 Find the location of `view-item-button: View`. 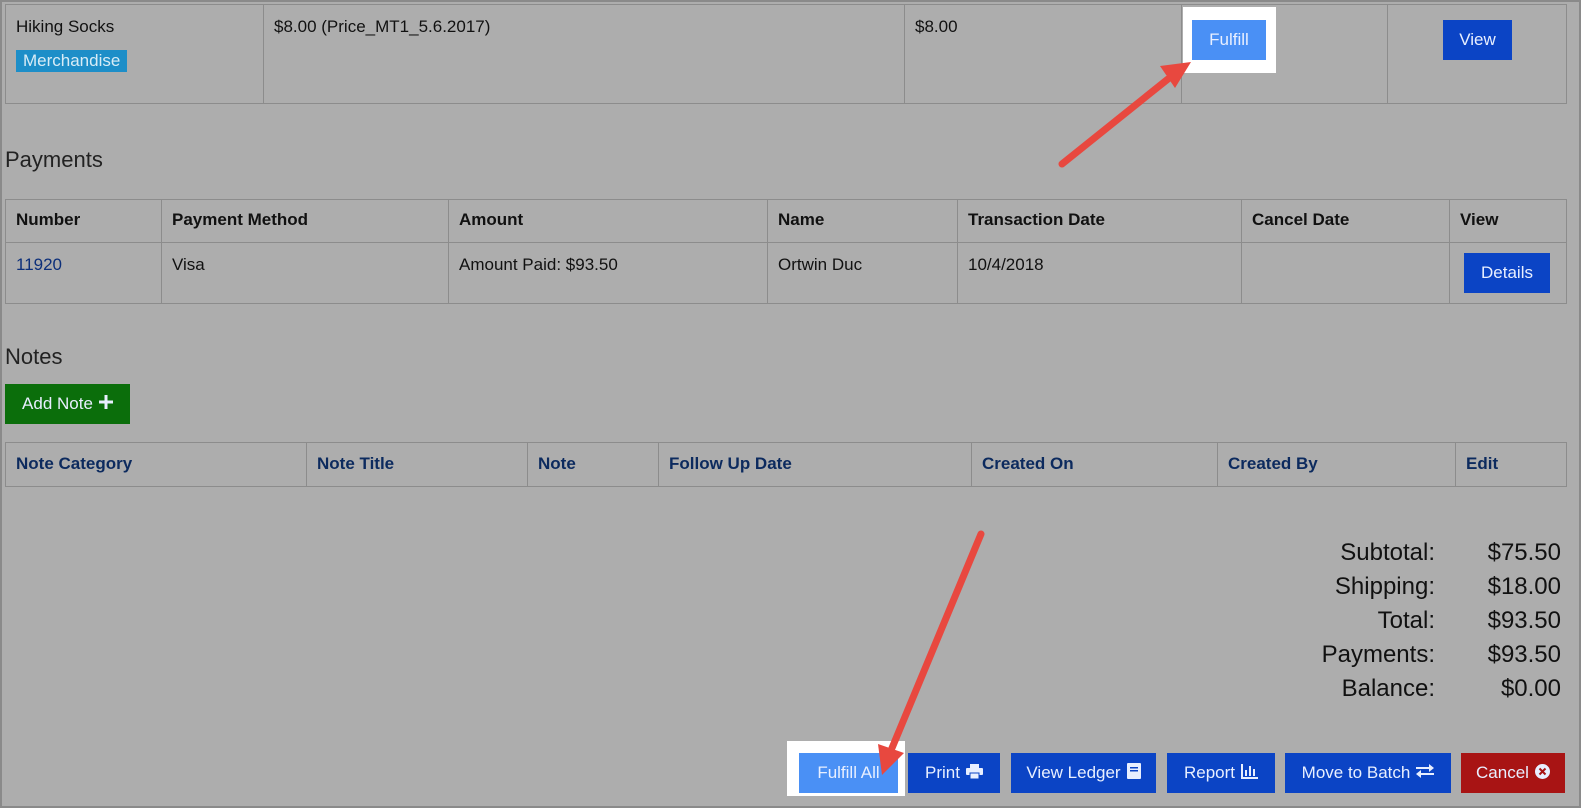

view-item-button: View is located at coordinates (1477, 40).